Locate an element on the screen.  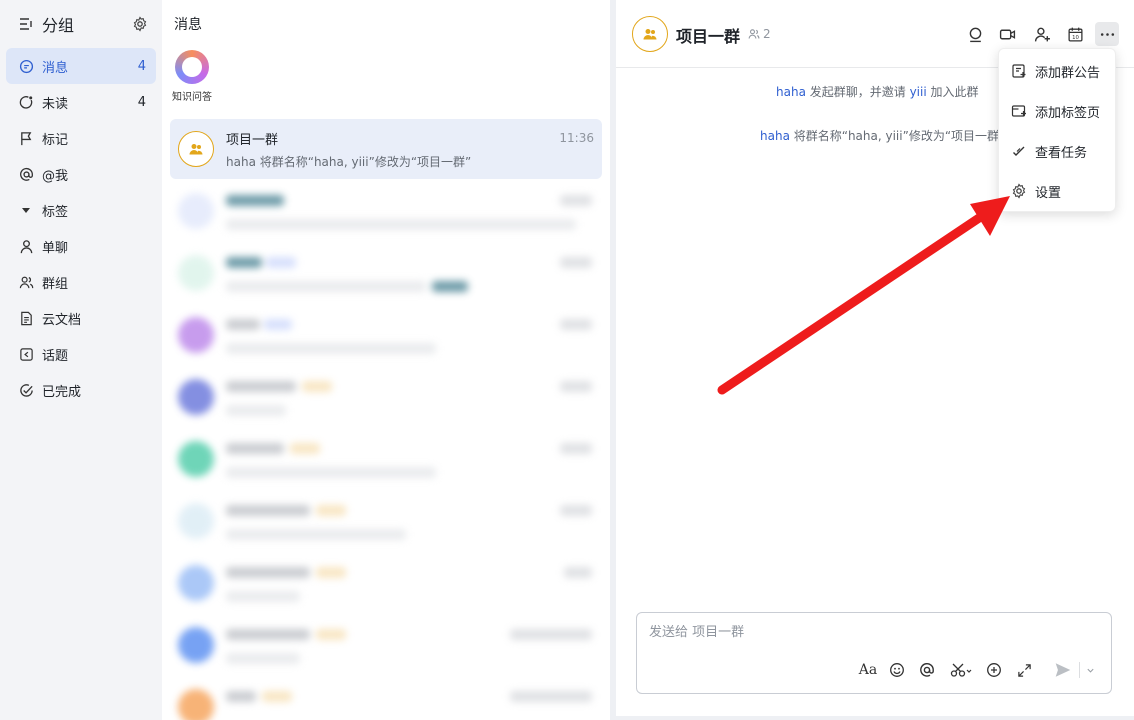
system-message: haha 发起群聊，并邀请 yiii 加入此群 is located at coordinates (877, 91).